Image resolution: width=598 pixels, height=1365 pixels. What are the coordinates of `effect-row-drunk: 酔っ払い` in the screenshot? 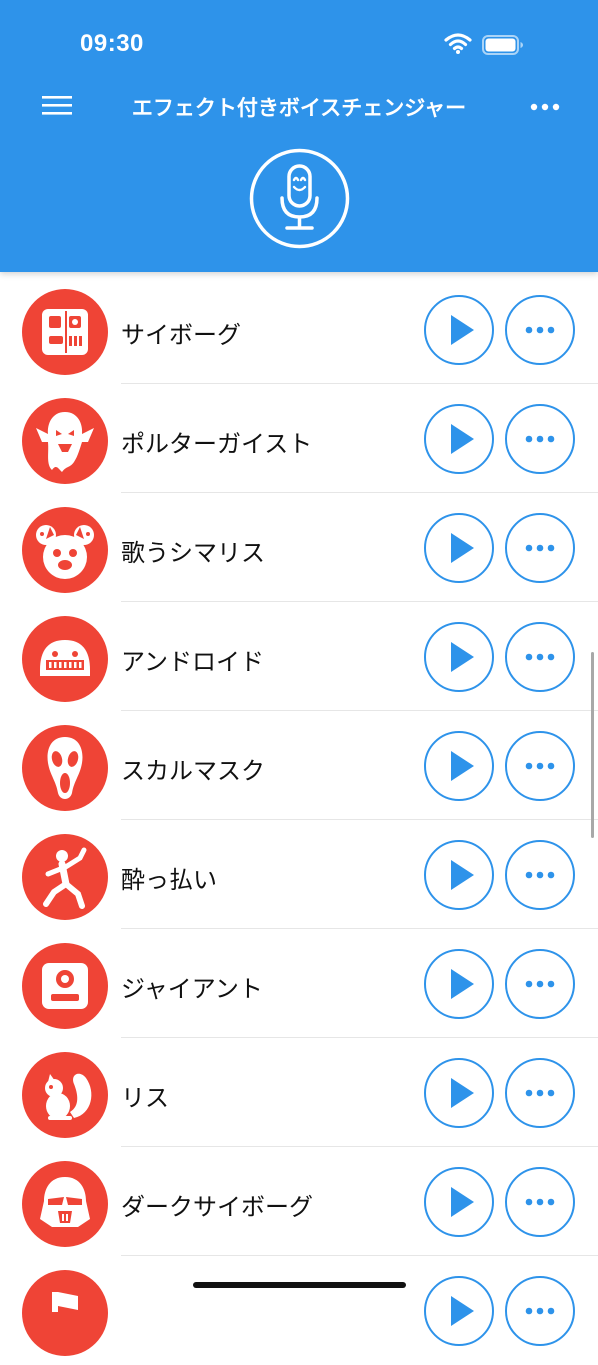 It's located at (299, 874).